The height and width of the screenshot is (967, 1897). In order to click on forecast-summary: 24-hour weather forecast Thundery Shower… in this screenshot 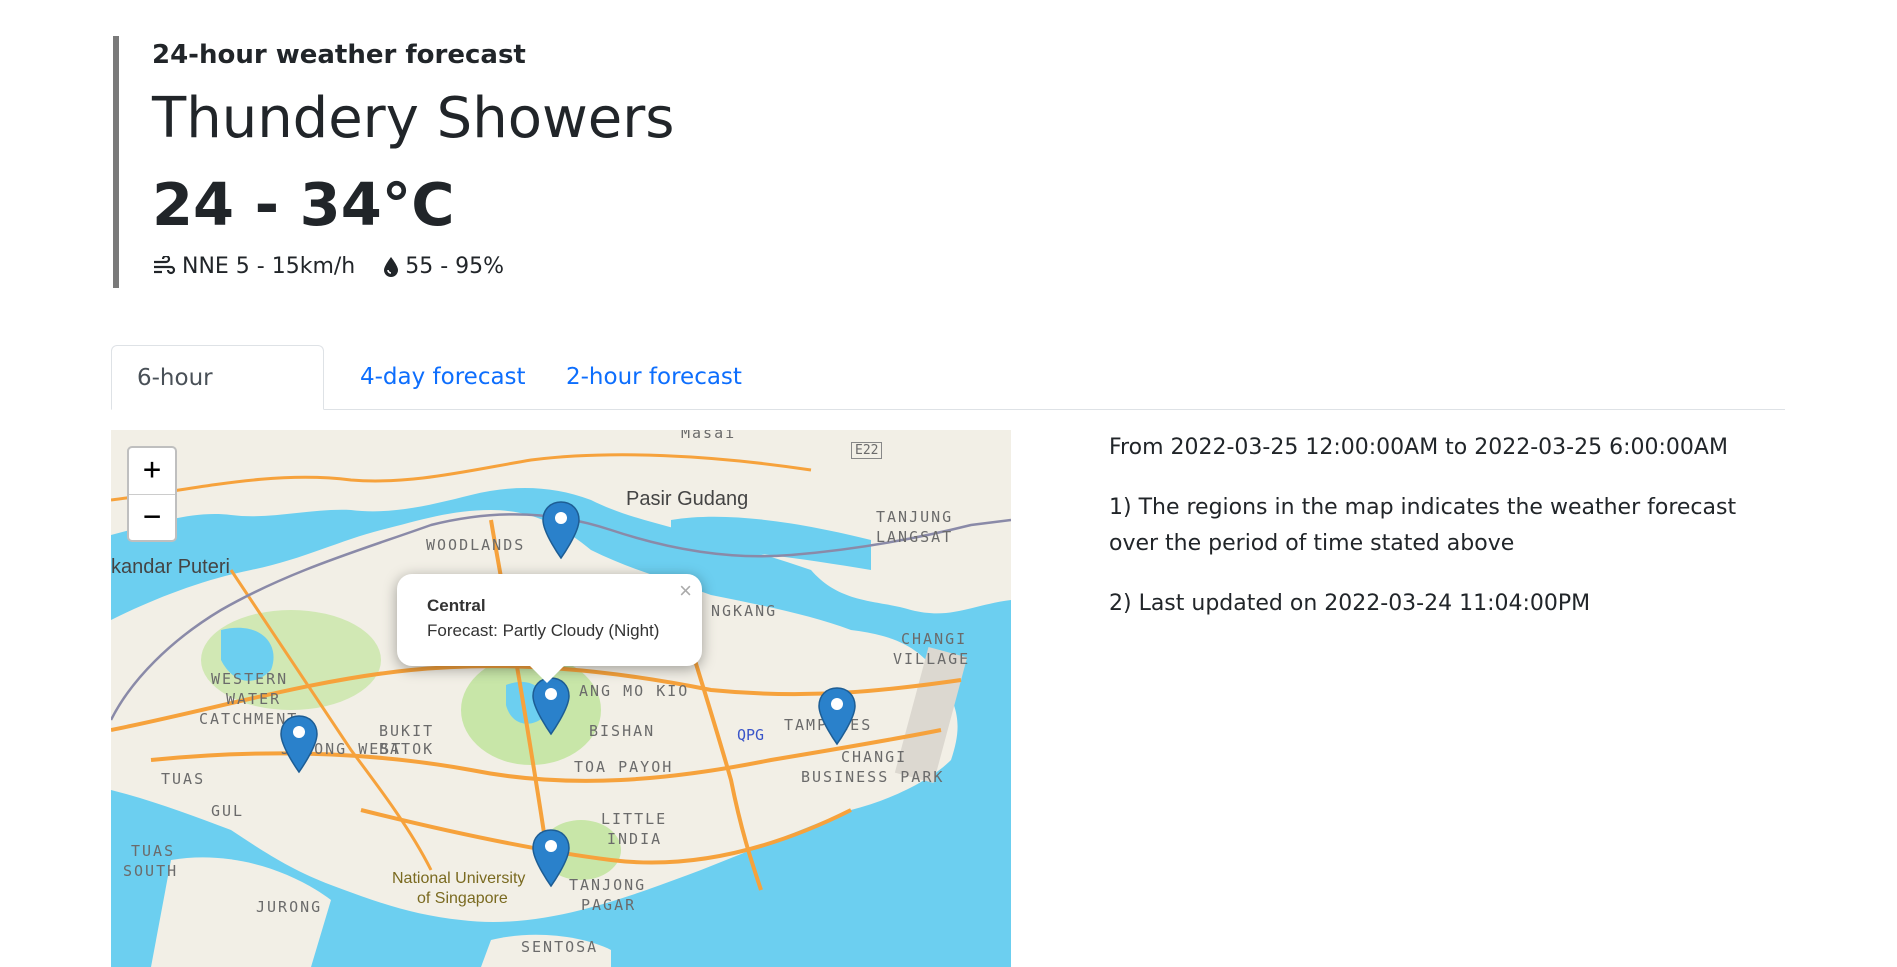, I will do `click(463, 162)`.